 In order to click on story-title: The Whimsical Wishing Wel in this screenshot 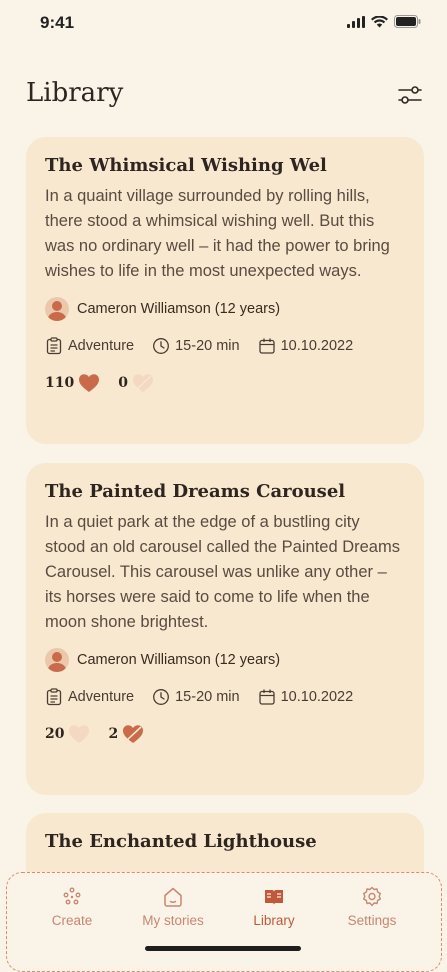, I will do `click(186, 165)`.